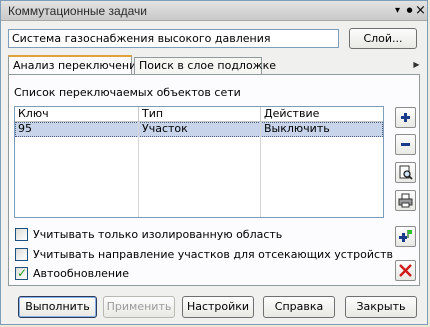  What do you see at coordinates (322, 114) in the screenshot?
I see `column-header-action: Действие` at bounding box center [322, 114].